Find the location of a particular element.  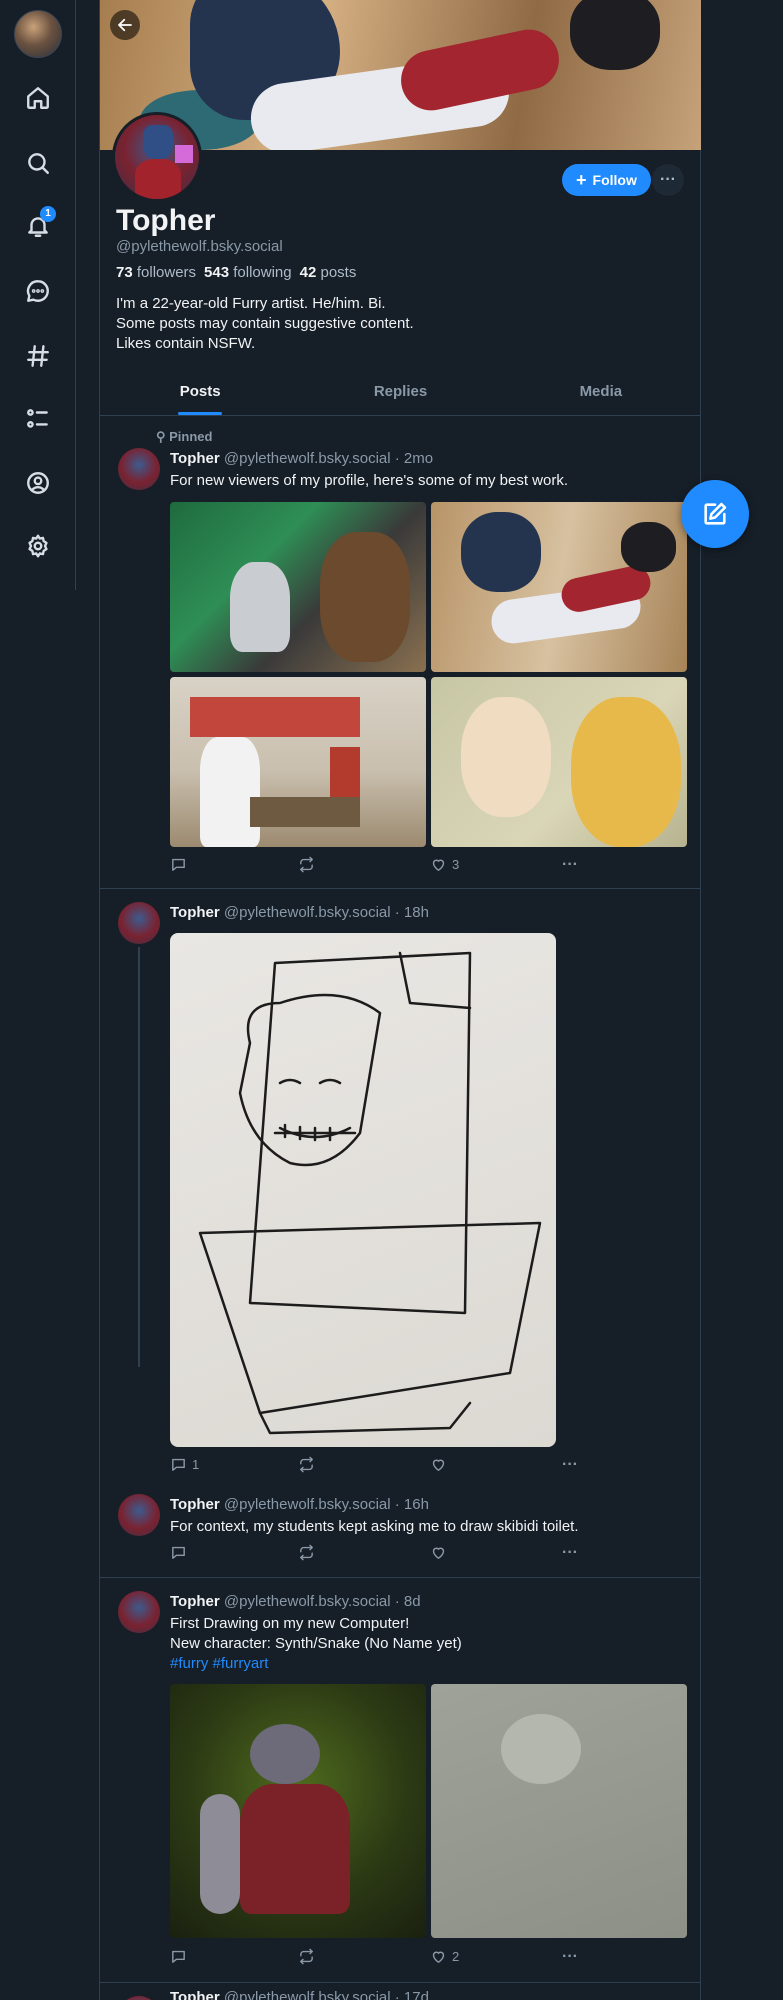

settings-nav is located at coordinates (38, 546).